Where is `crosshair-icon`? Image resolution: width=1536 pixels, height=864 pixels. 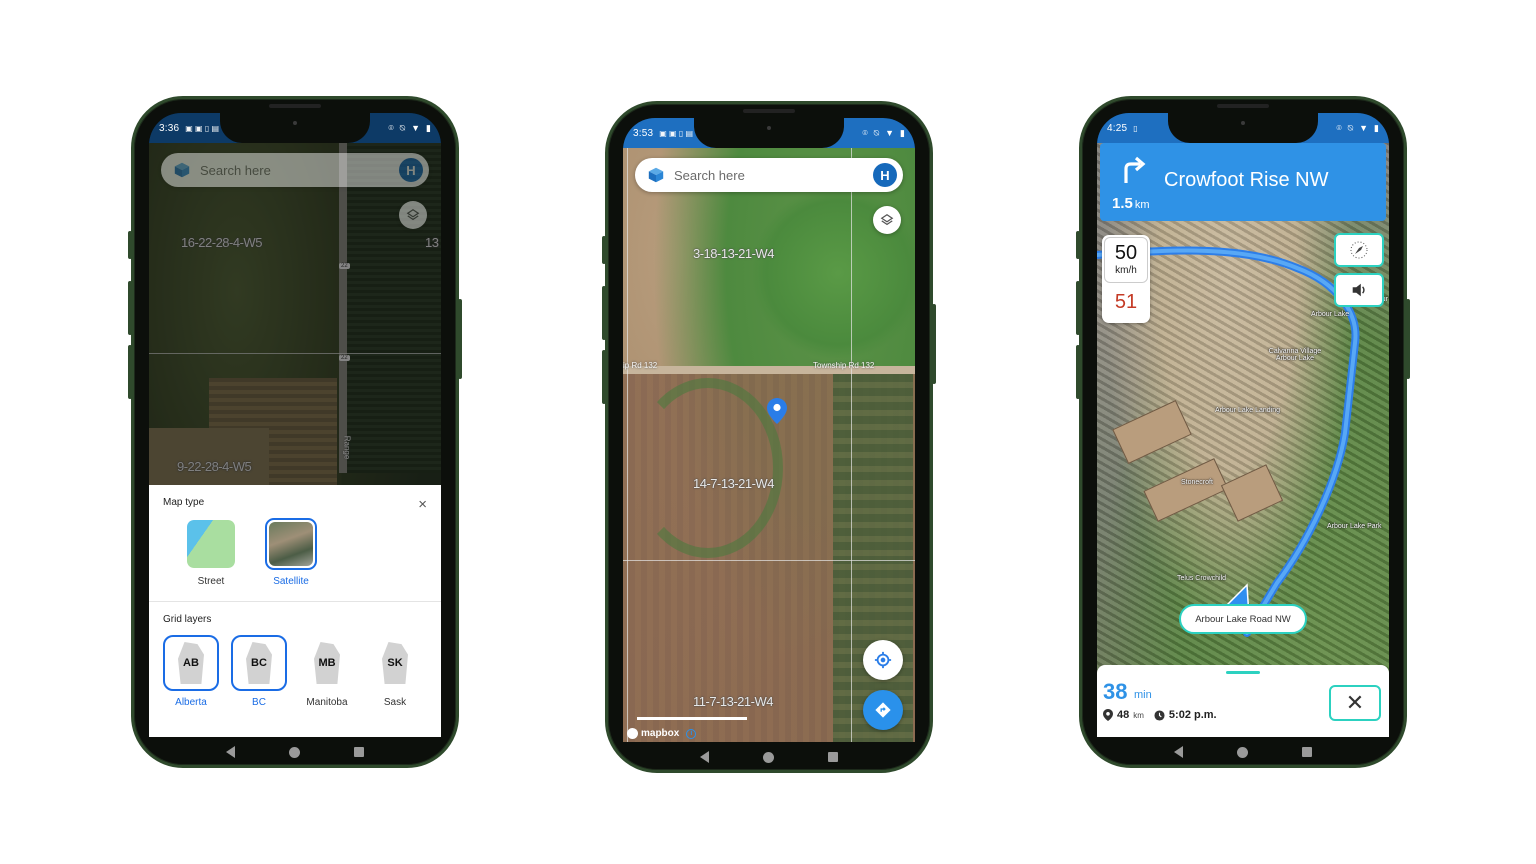 crosshair-icon is located at coordinates (883, 660).